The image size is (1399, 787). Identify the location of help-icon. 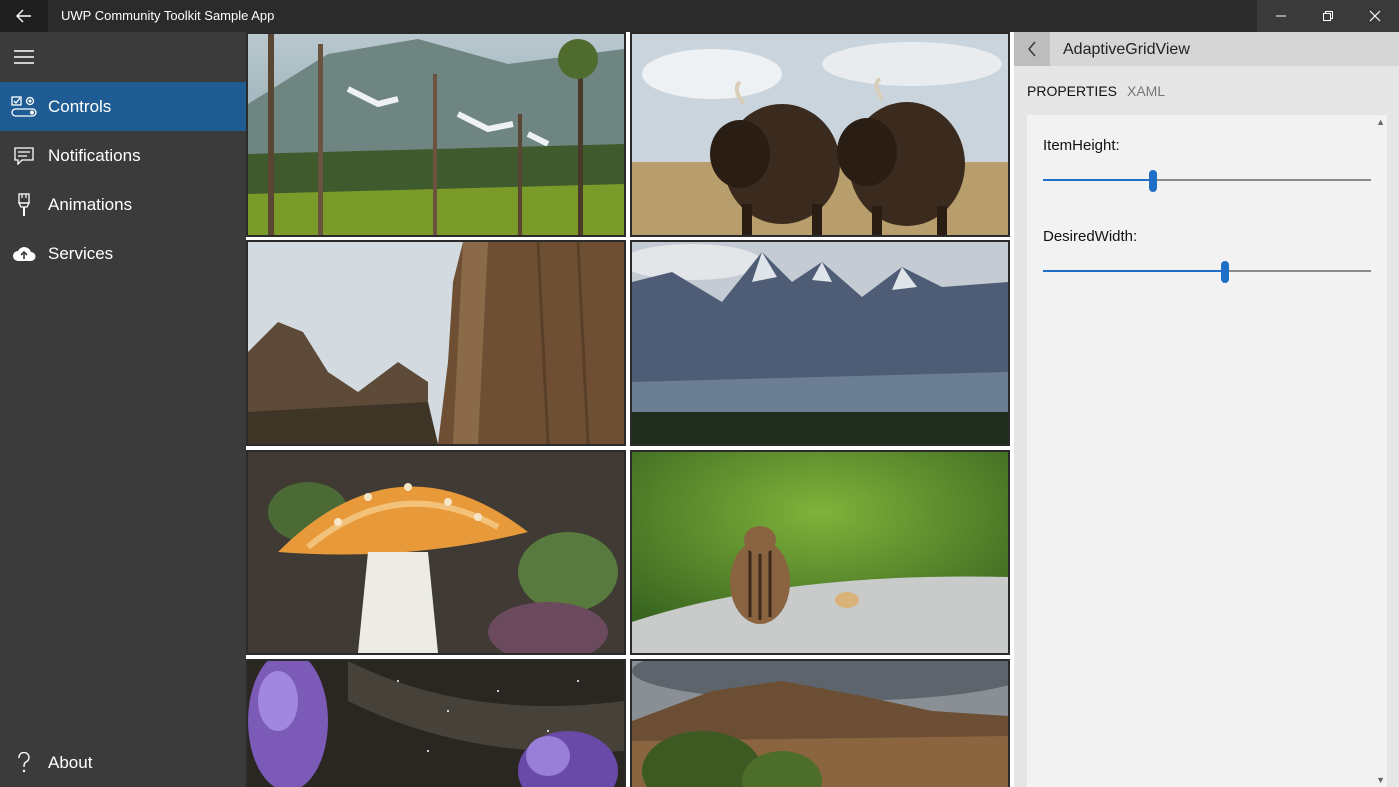
(24, 761).